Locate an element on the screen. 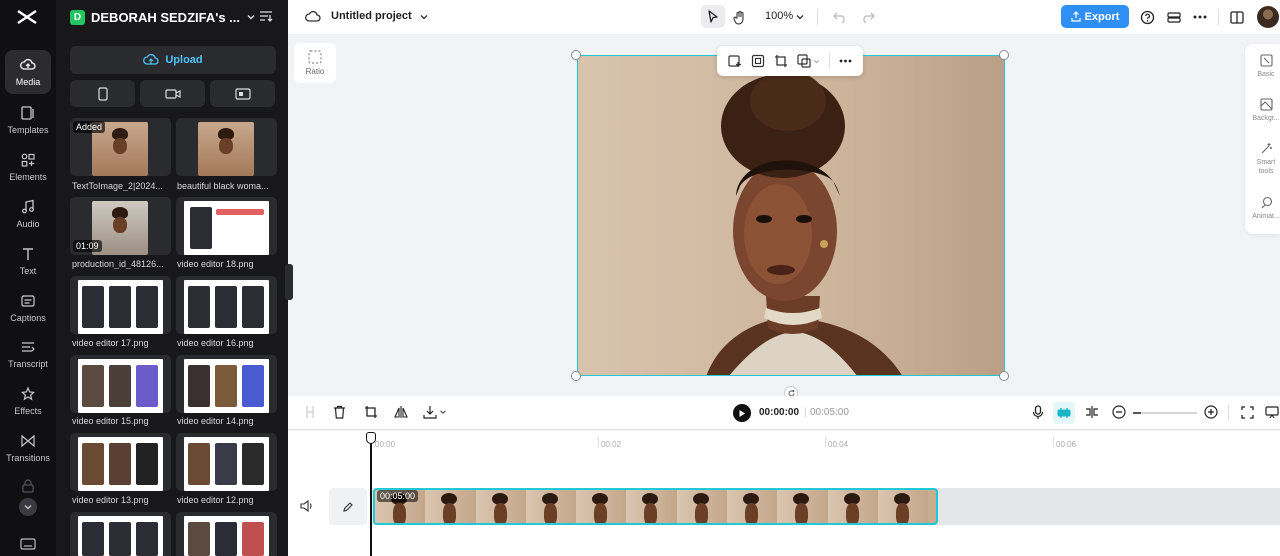 The height and width of the screenshot is (556, 1280). more-options-button is located at coordinates (1200, 17).